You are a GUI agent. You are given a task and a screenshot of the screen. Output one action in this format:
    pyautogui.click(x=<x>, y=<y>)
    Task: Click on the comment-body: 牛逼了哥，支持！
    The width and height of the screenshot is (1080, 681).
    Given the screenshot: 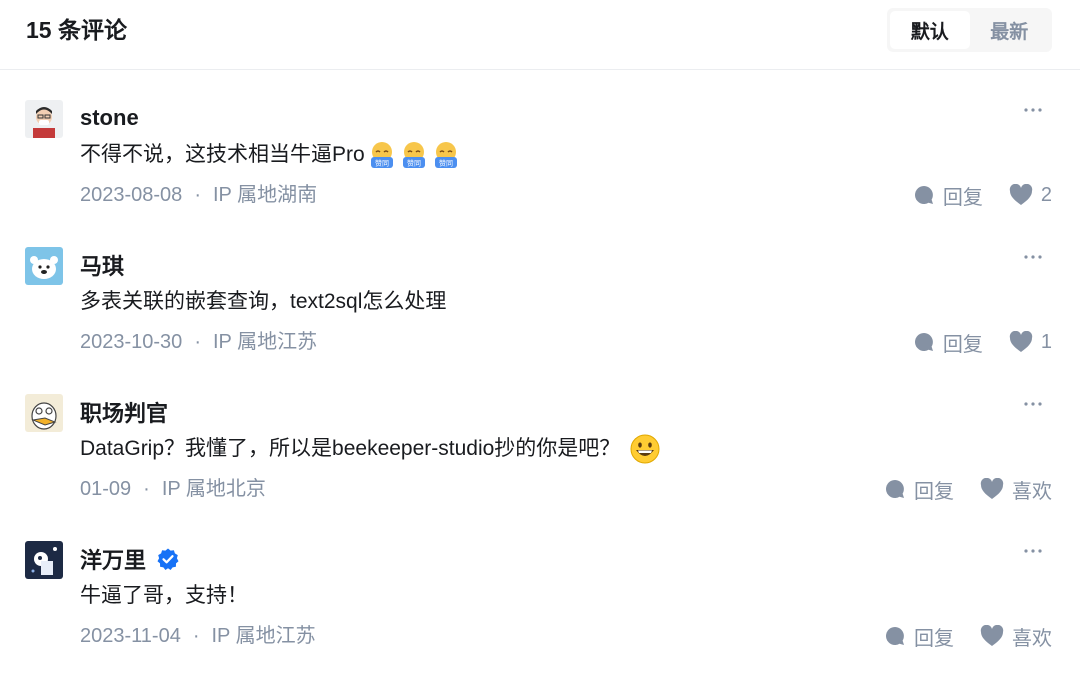 What is the action you would take?
    pyautogui.click(x=164, y=595)
    